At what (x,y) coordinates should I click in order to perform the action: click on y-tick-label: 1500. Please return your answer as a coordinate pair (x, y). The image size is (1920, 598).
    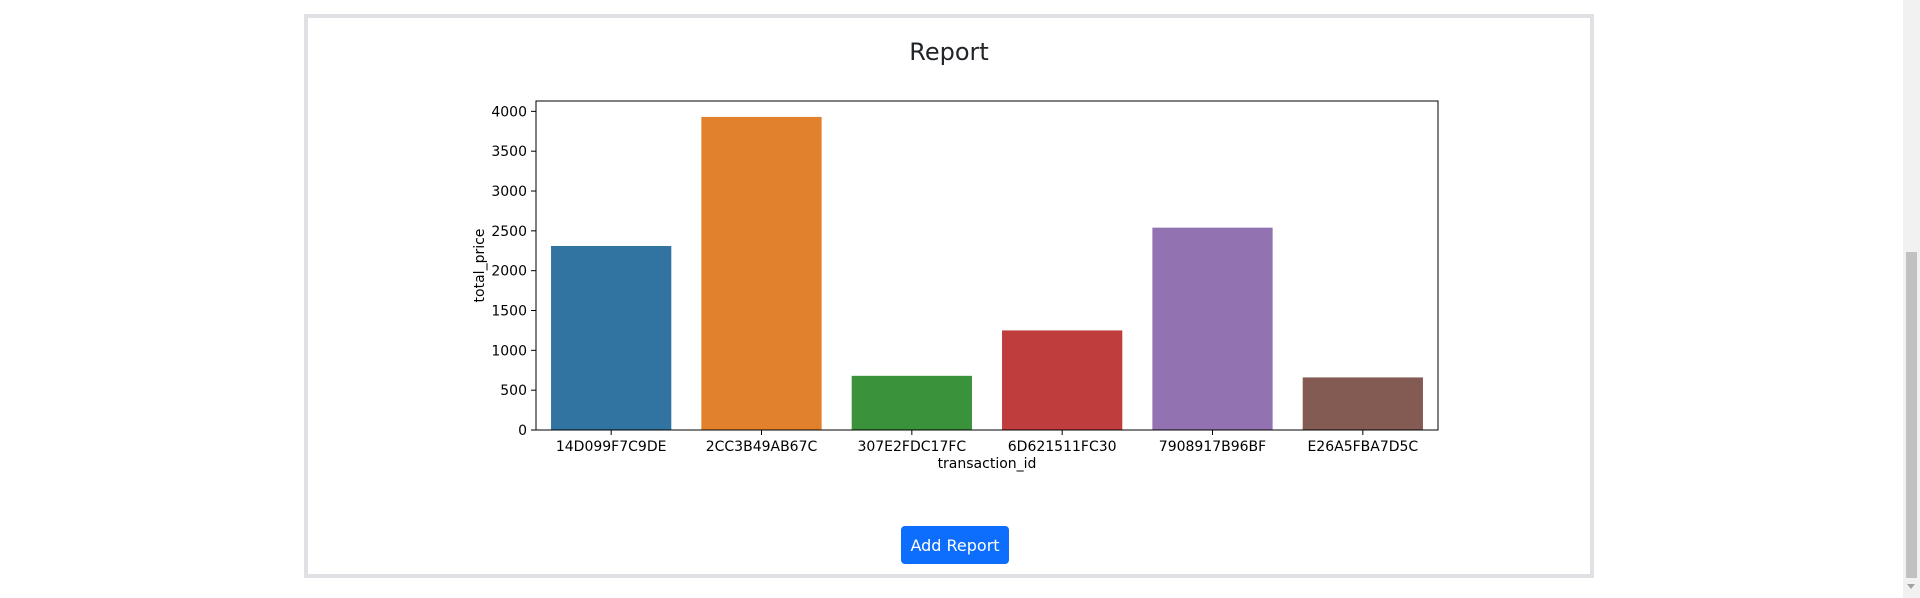
    Looking at the image, I should click on (509, 312).